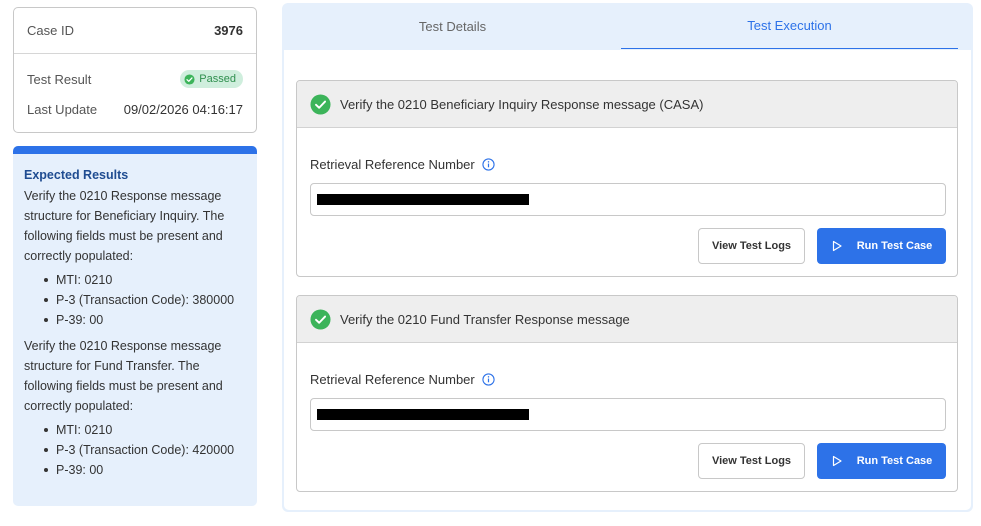 This screenshot has height=526, width=981. I want to click on list-item: P-3 (Transaction Code): 380000, so click(145, 300).